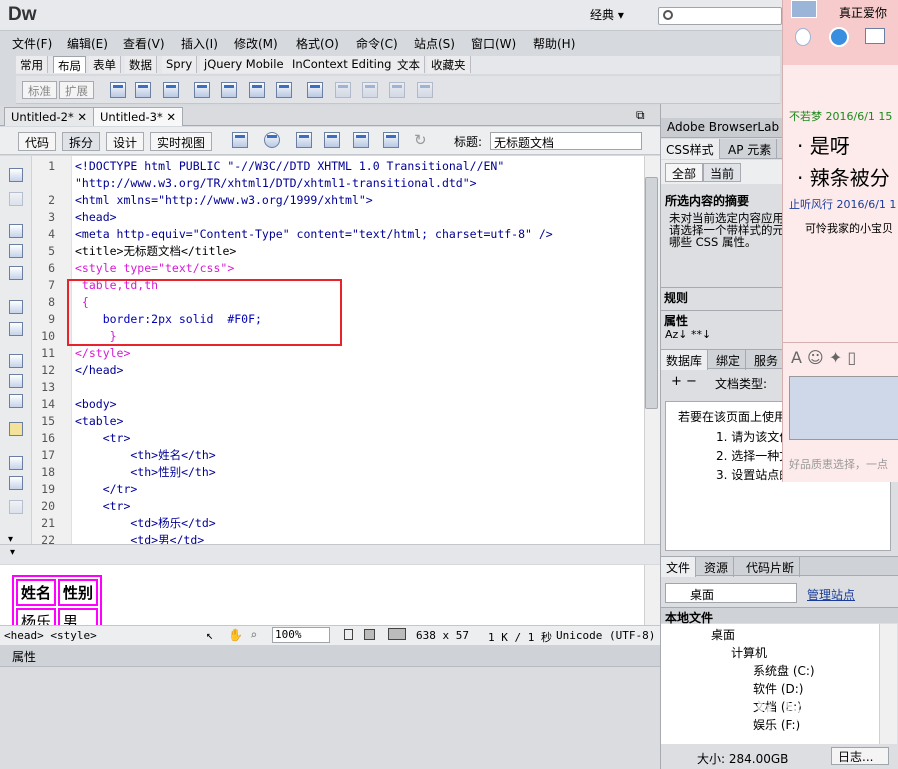 The width and height of the screenshot is (898, 769). Describe the element at coordinates (32, 64) in the screenshot. I see `tab-common: 常用` at that location.